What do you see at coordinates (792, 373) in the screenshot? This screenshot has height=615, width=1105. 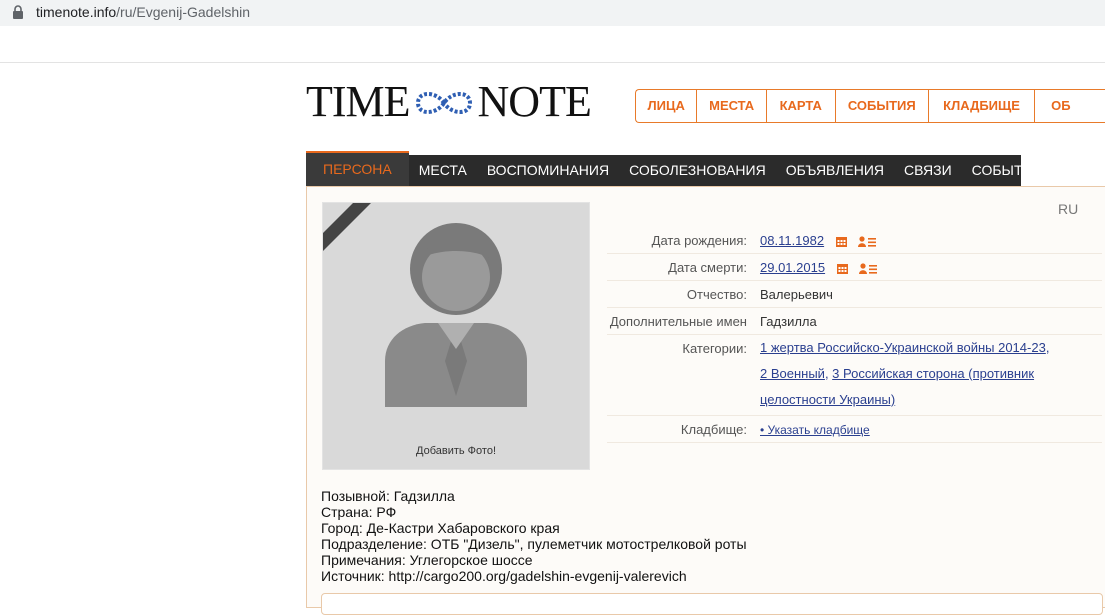 I see `category-link: 2 Военный` at bounding box center [792, 373].